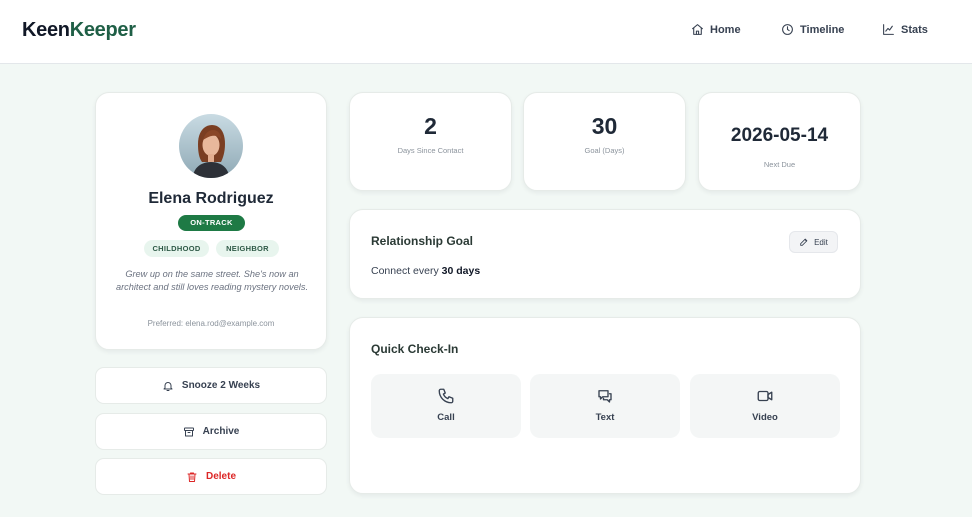  I want to click on stat-label: Days Since Contact, so click(430, 150).